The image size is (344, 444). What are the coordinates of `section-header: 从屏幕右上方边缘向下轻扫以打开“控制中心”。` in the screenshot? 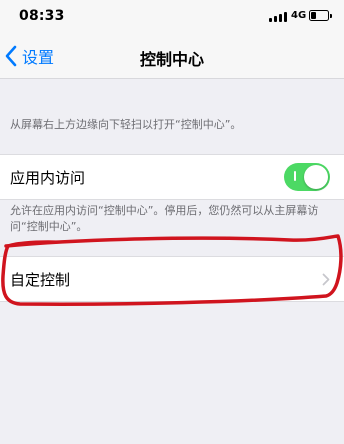 It's located at (126, 124).